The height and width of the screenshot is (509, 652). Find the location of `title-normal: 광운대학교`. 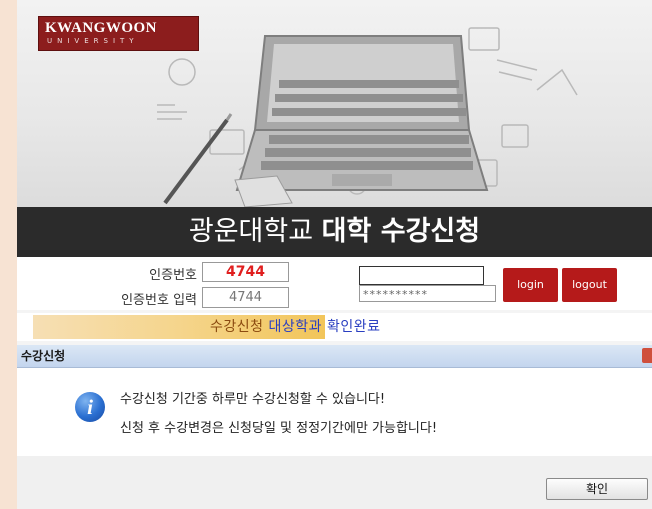

title-normal: 광운대학교 is located at coordinates (255, 231).